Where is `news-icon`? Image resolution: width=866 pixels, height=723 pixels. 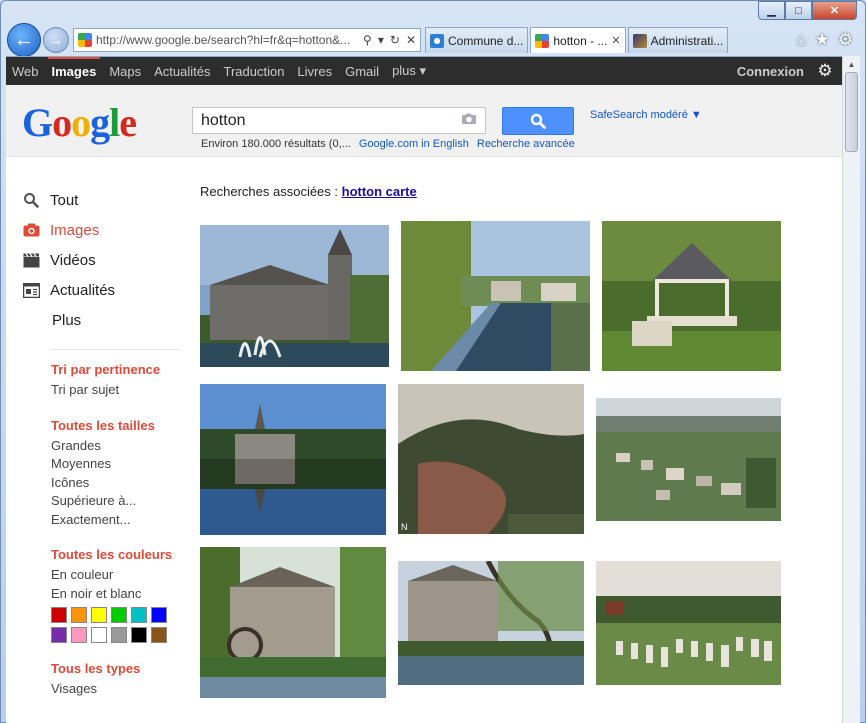 news-icon is located at coordinates (31, 290).